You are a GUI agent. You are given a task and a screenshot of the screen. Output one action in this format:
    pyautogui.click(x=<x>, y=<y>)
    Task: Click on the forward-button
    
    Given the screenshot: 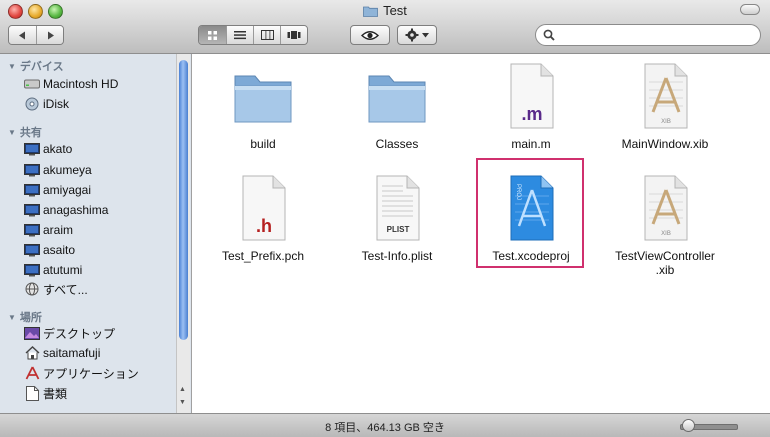 What is the action you would take?
    pyautogui.click(x=49, y=35)
    